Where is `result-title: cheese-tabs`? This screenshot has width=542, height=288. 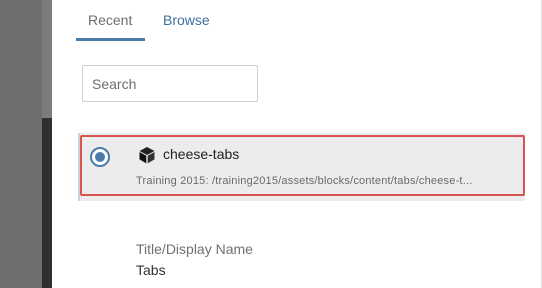 result-title: cheese-tabs is located at coordinates (201, 154).